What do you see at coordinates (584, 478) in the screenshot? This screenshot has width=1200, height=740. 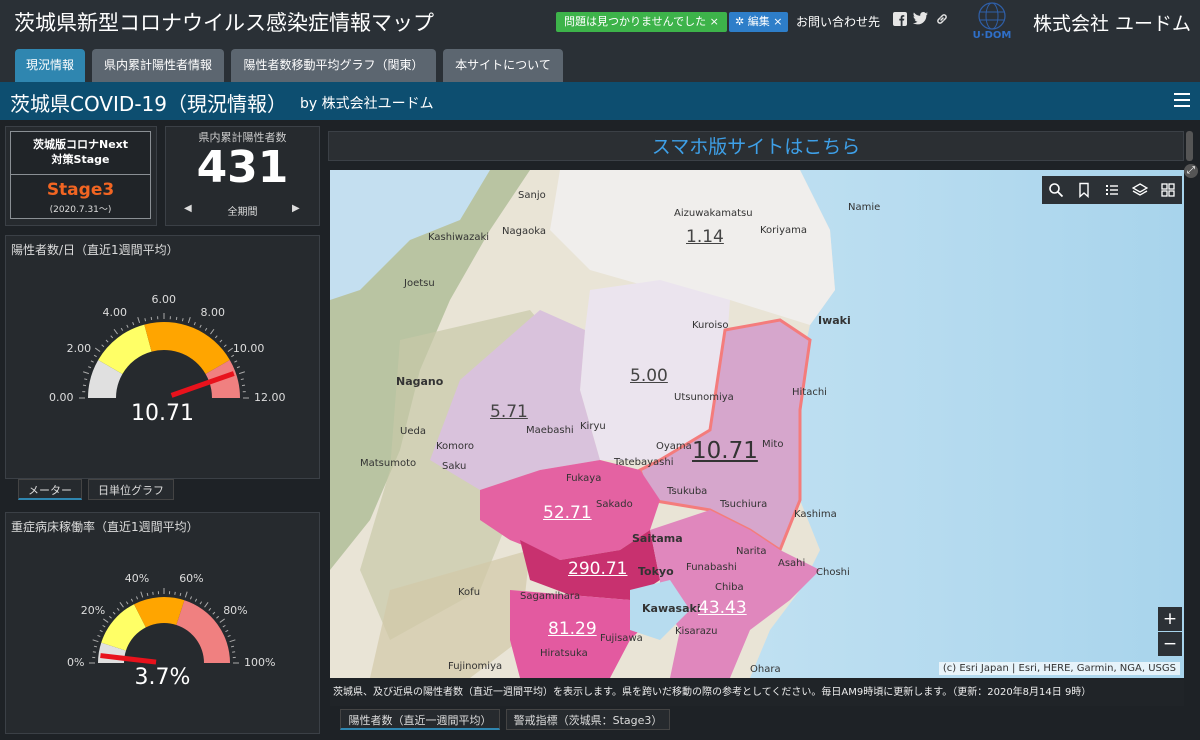 I see `place-label: Fukaya` at bounding box center [584, 478].